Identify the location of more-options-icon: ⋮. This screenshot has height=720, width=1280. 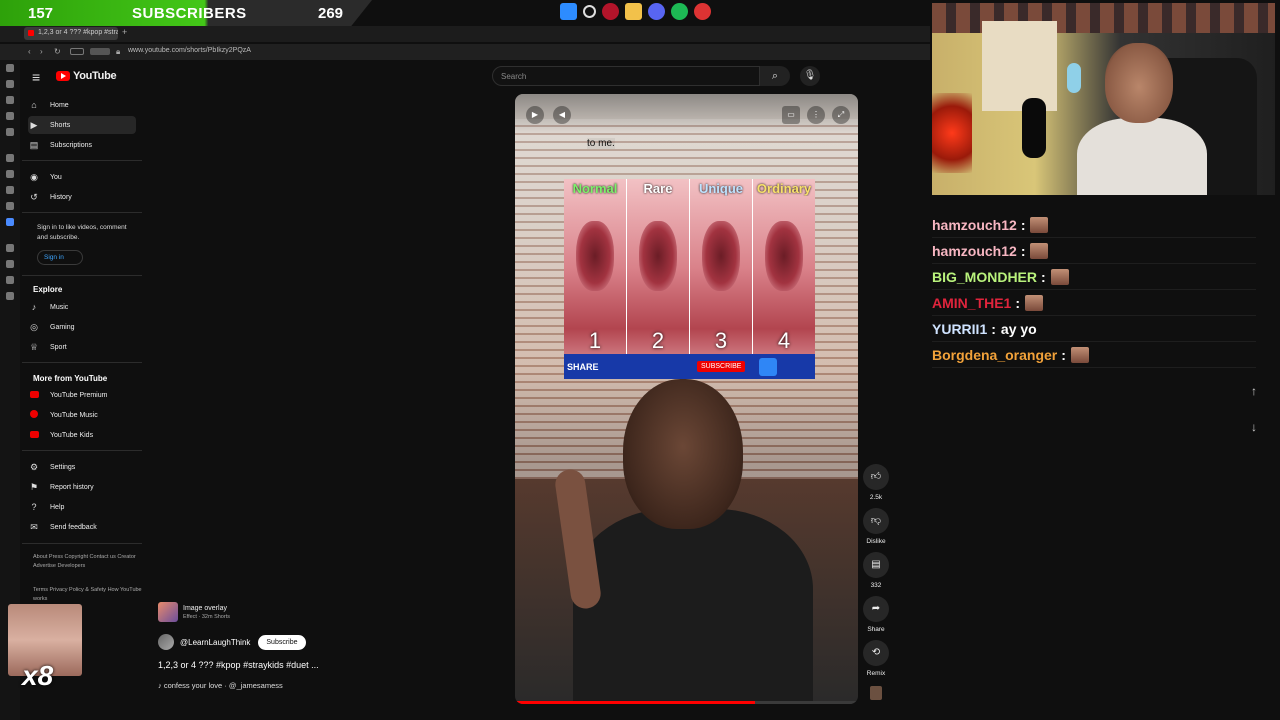
(816, 115).